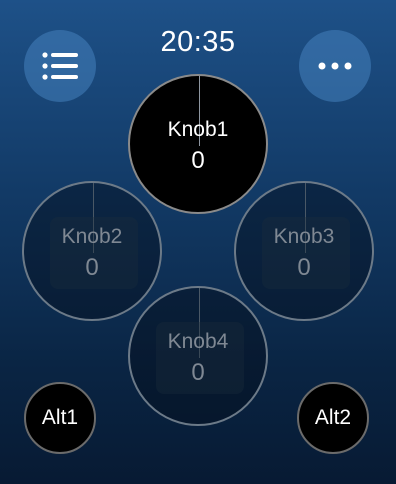 Image resolution: width=396 pixels, height=484 pixels. I want to click on more-options-button, so click(335, 66).